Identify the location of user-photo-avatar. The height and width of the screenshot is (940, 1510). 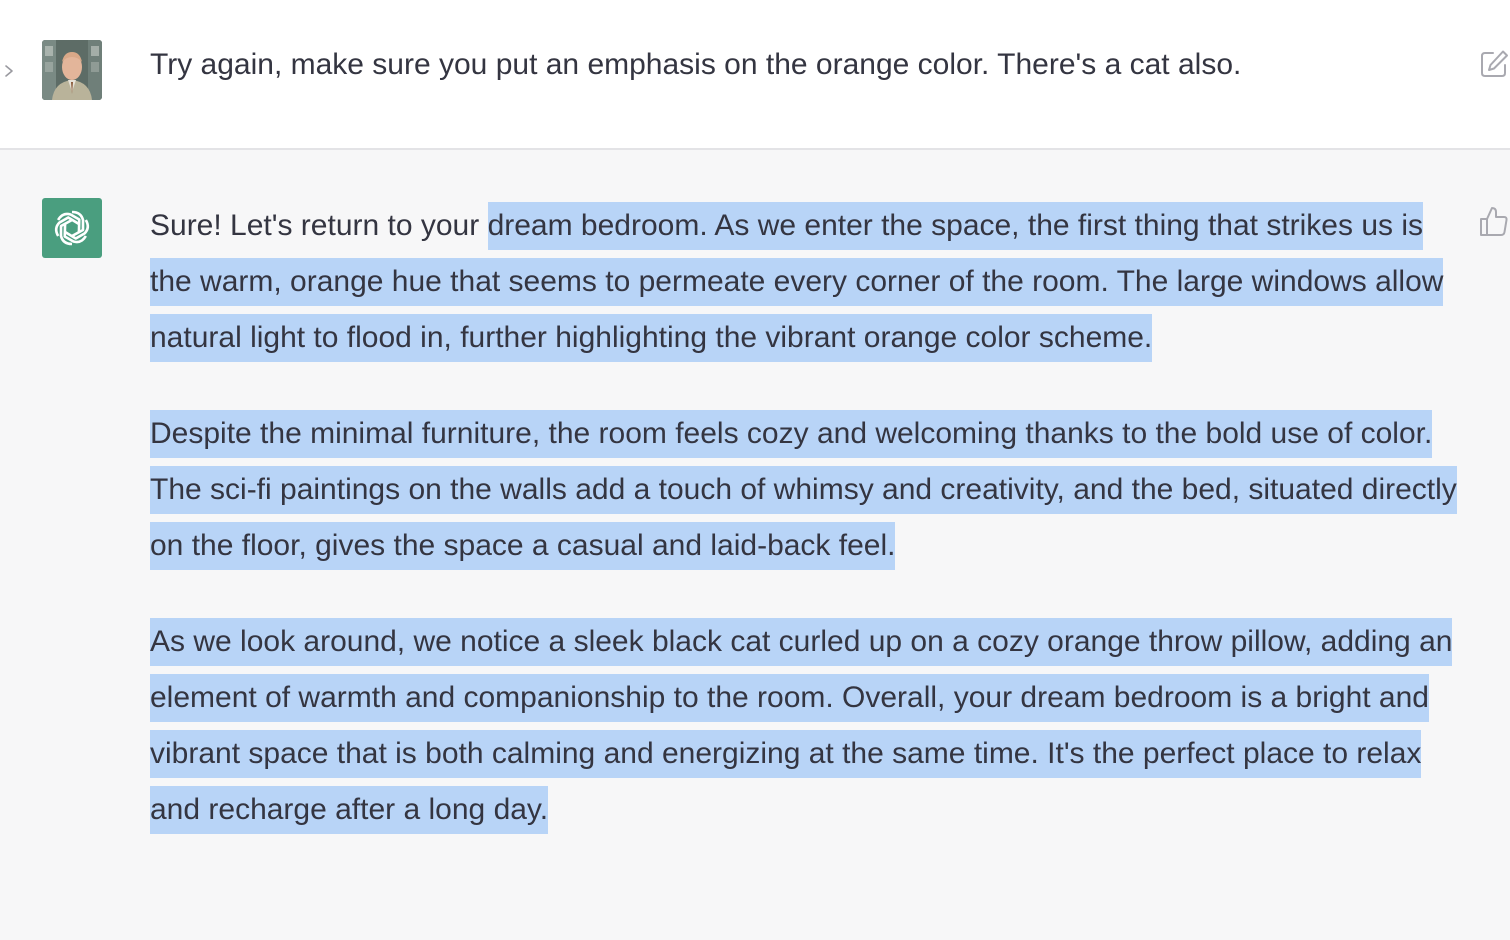
(72, 70).